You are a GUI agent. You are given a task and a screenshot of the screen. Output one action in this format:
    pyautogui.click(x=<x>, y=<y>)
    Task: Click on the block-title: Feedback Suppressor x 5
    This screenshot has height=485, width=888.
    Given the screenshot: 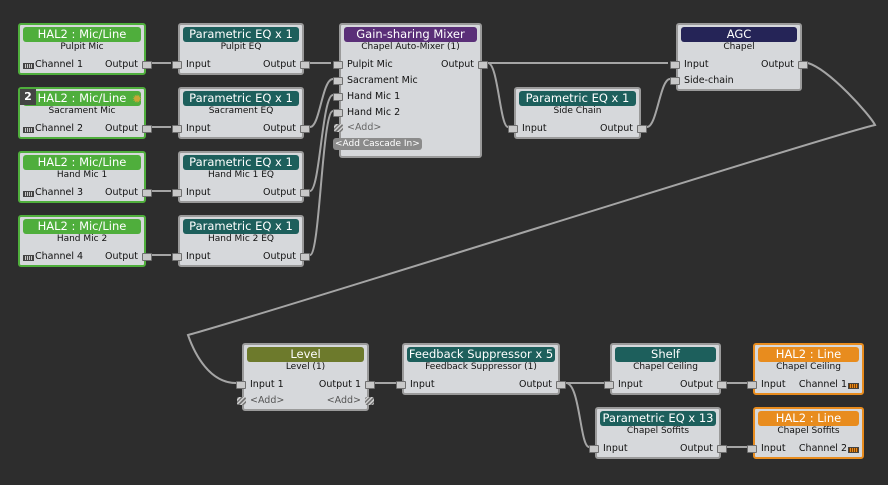 What is the action you would take?
    pyautogui.click(x=481, y=354)
    